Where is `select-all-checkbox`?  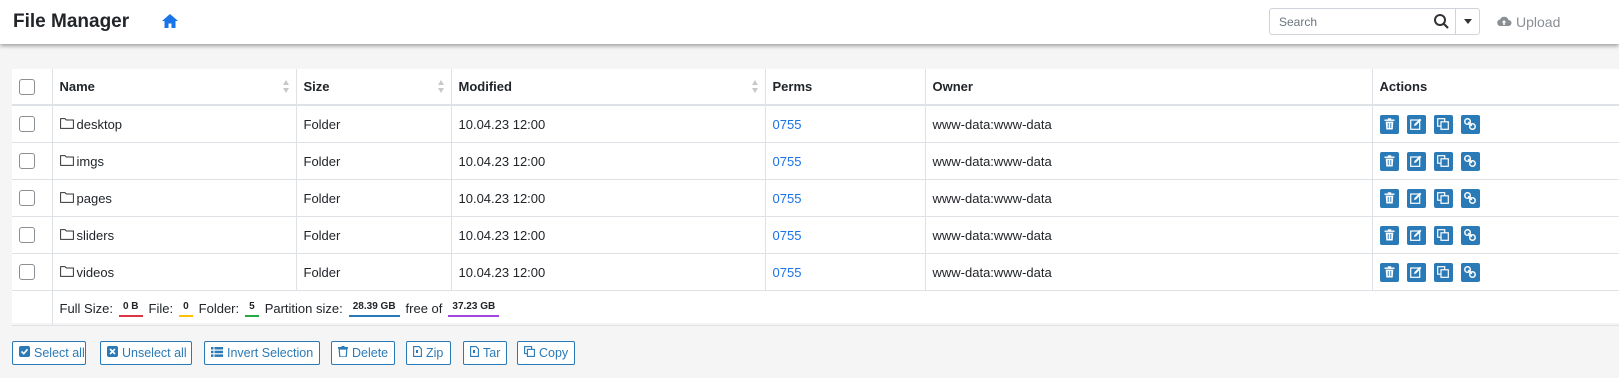
select-all-checkbox is located at coordinates (27, 86).